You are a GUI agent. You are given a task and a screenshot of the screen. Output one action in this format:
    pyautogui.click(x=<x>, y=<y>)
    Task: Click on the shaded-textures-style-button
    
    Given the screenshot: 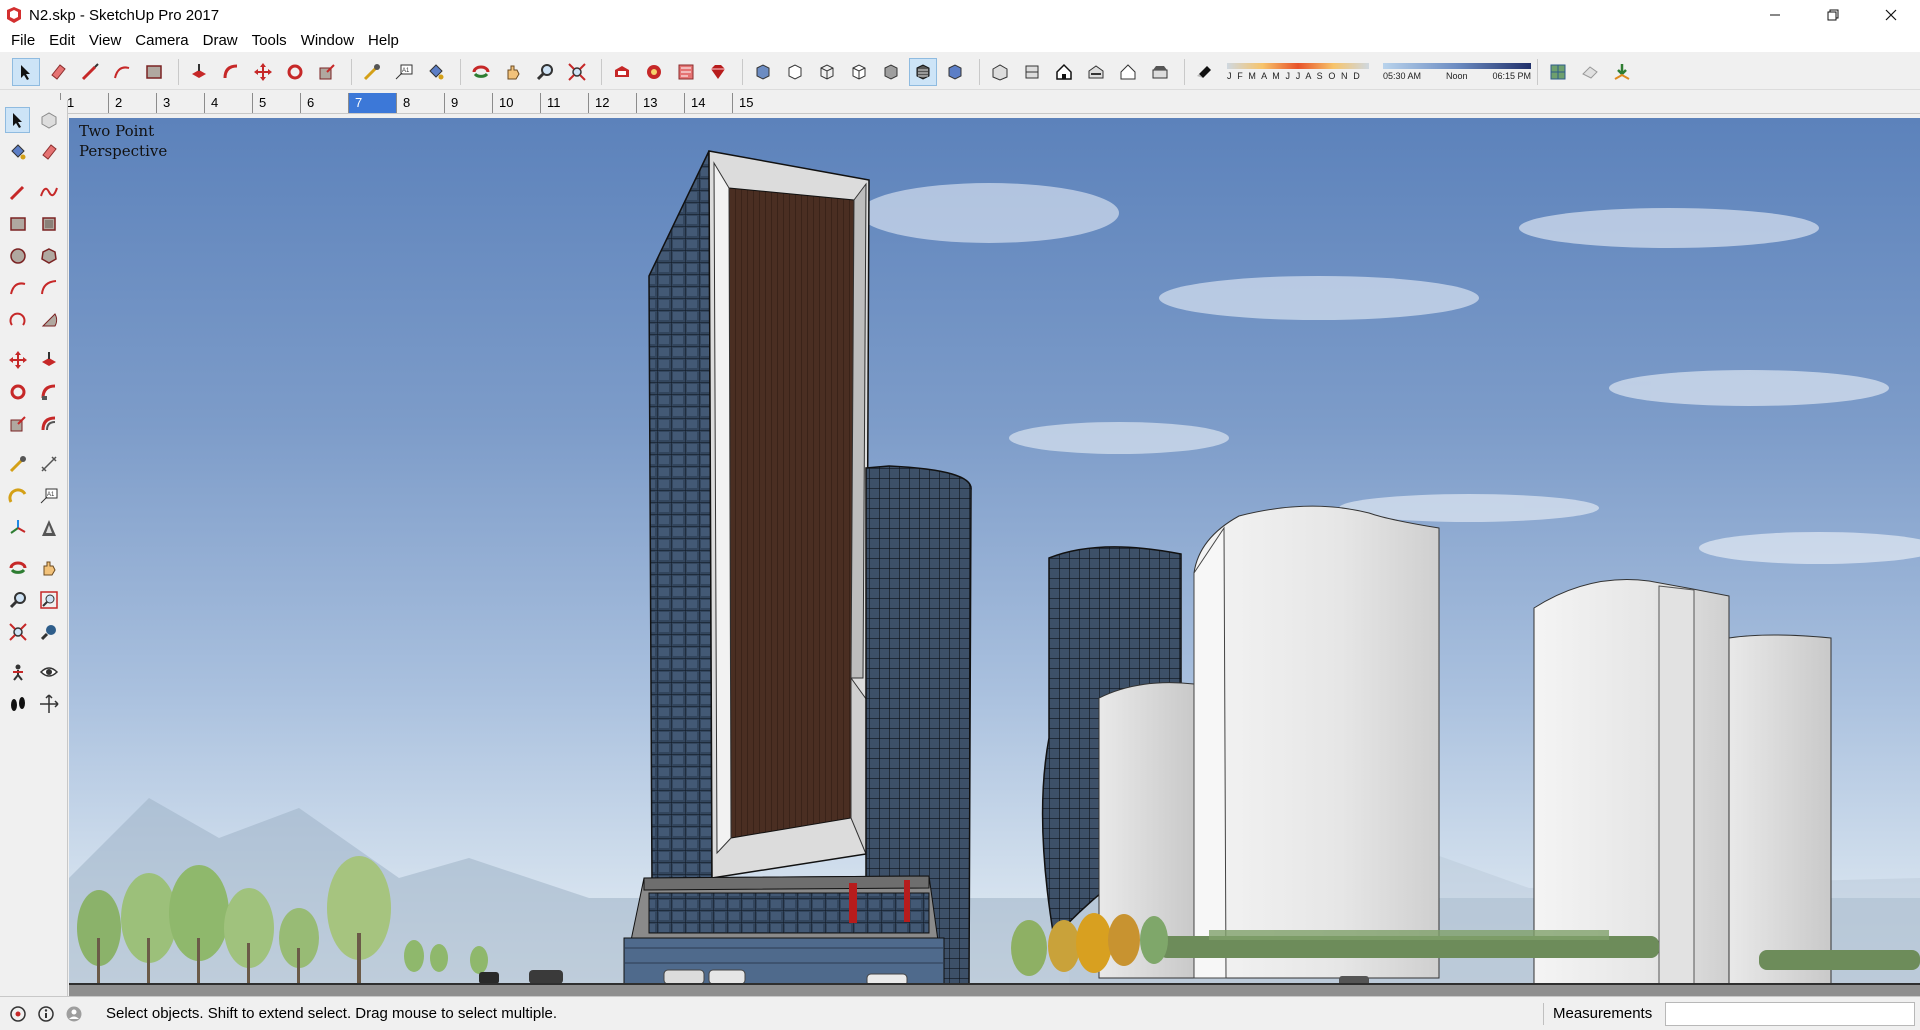 What is the action you would take?
    pyautogui.click(x=923, y=71)
    